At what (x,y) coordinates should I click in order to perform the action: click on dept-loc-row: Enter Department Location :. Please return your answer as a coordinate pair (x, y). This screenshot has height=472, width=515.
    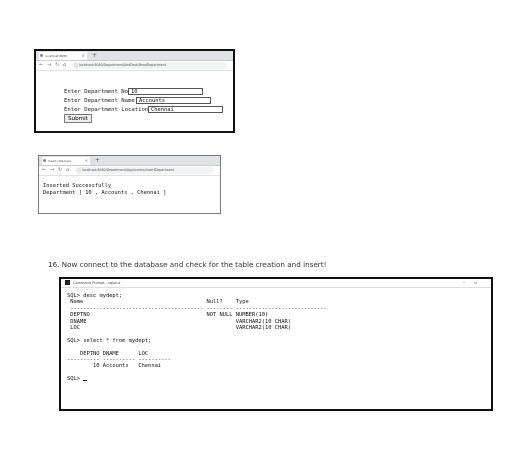
    Looking at the image, I should click on (109, 110).